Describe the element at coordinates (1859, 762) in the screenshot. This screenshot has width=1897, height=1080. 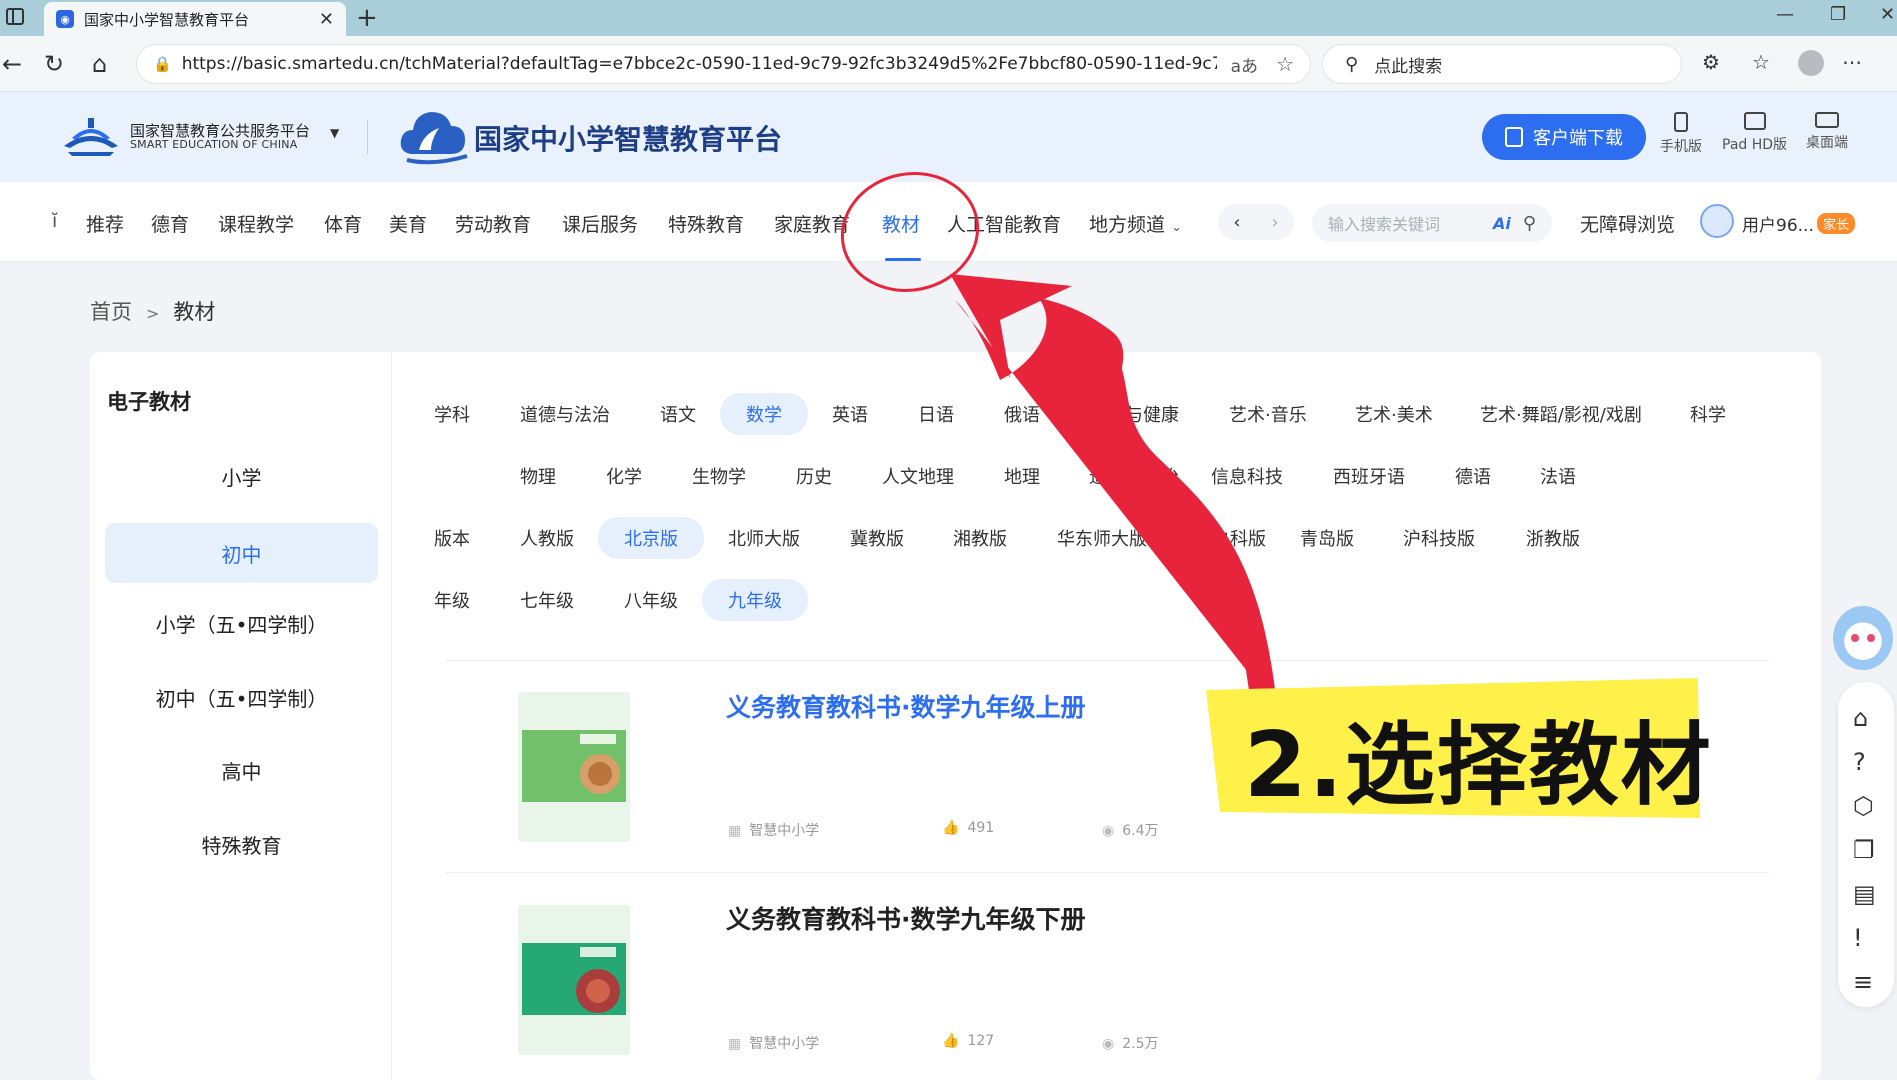
I see `help-icon: ?` at that location.